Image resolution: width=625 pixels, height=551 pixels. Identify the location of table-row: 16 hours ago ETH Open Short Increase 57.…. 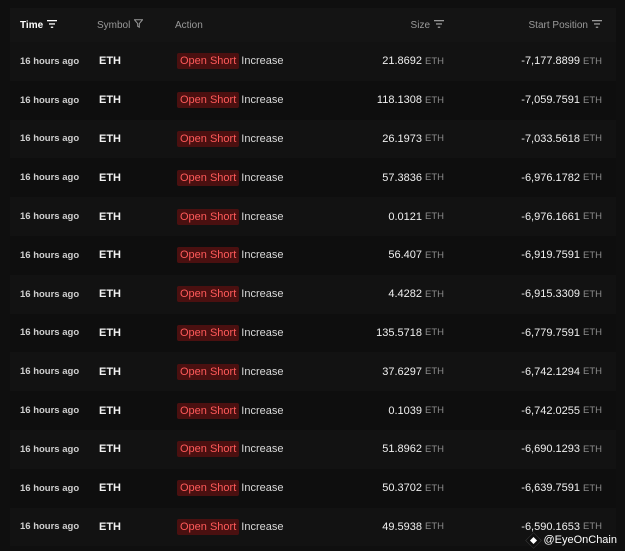
(313, 178).